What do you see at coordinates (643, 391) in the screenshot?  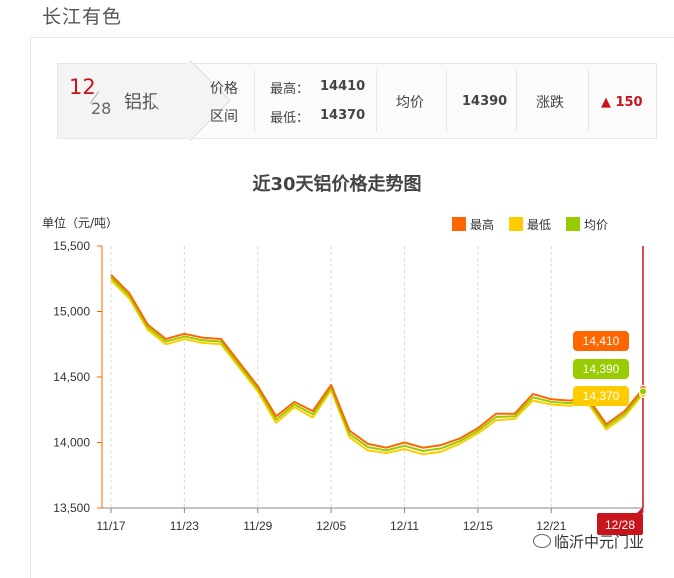 I see `series-end-marker` at bounding box center [643, 391].